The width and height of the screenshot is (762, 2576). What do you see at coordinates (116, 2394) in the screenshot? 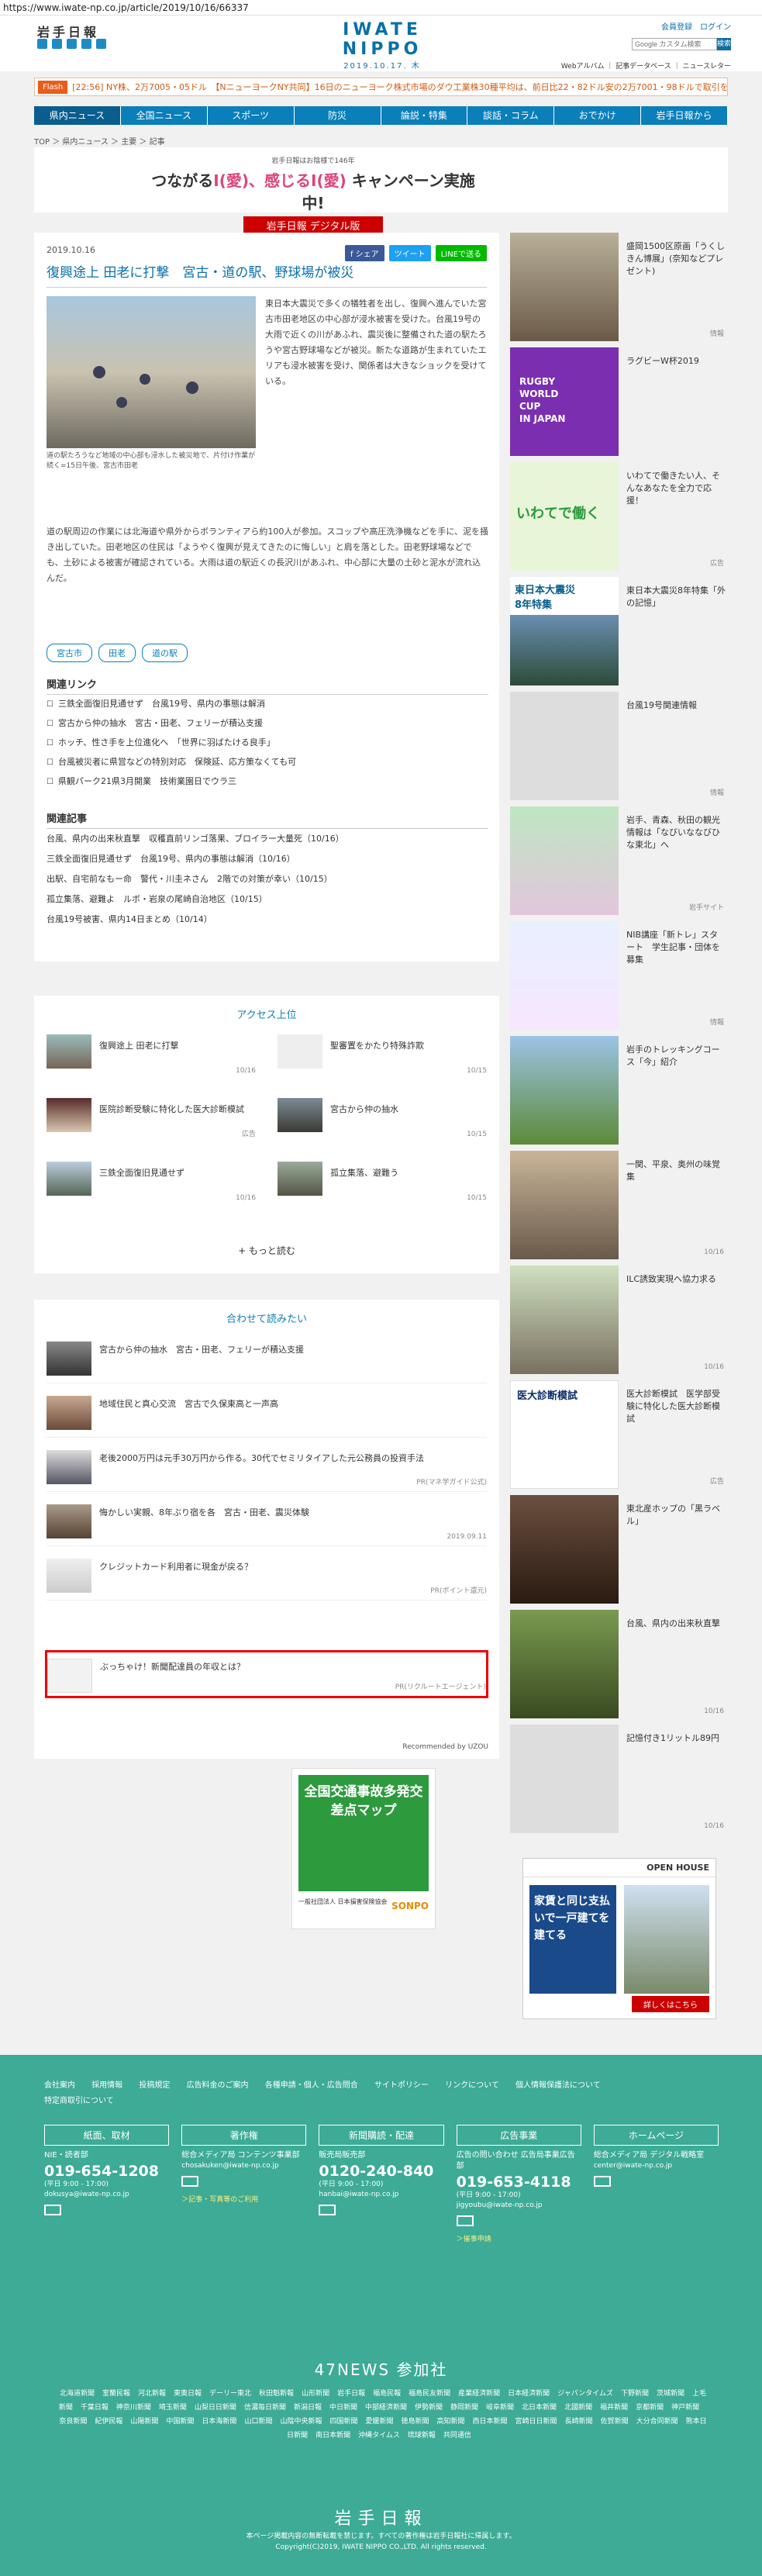
I see `partner-paper-link: 室蘭民報` at bounding box center [116, 2394].